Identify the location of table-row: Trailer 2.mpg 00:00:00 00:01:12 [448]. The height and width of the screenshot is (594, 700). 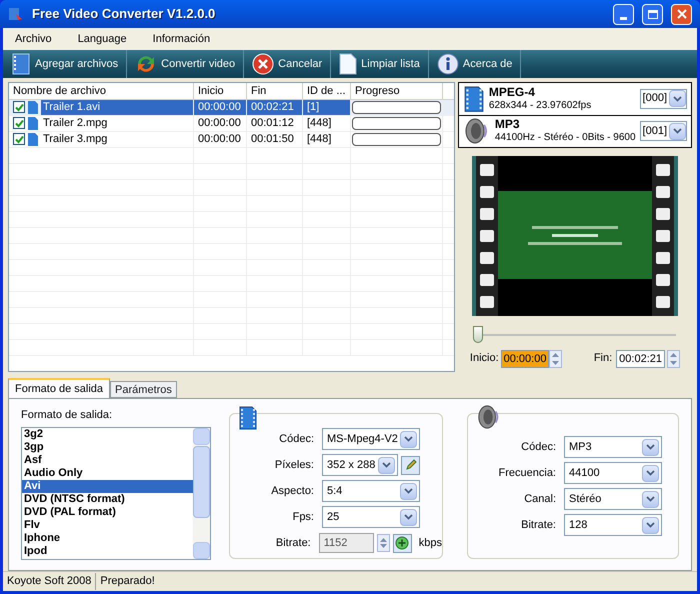
(231, 124).